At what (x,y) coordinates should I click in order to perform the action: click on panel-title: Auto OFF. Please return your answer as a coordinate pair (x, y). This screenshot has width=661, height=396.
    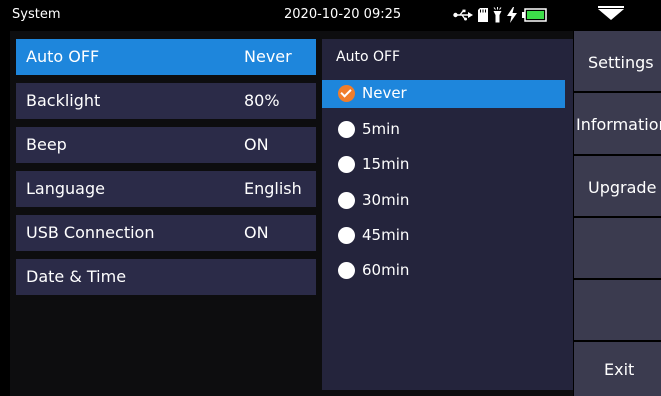
    Looking at the image, I should click on (368, 57).